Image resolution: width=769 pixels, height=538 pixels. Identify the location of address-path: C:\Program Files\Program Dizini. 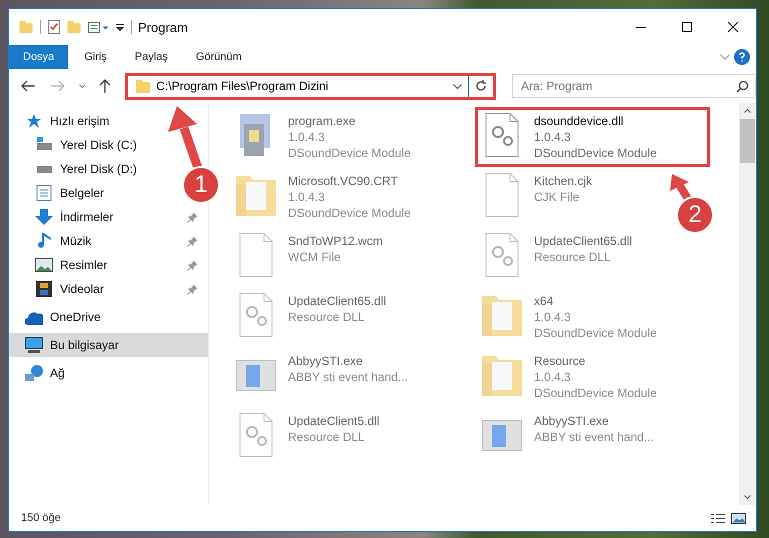
(243, 86).